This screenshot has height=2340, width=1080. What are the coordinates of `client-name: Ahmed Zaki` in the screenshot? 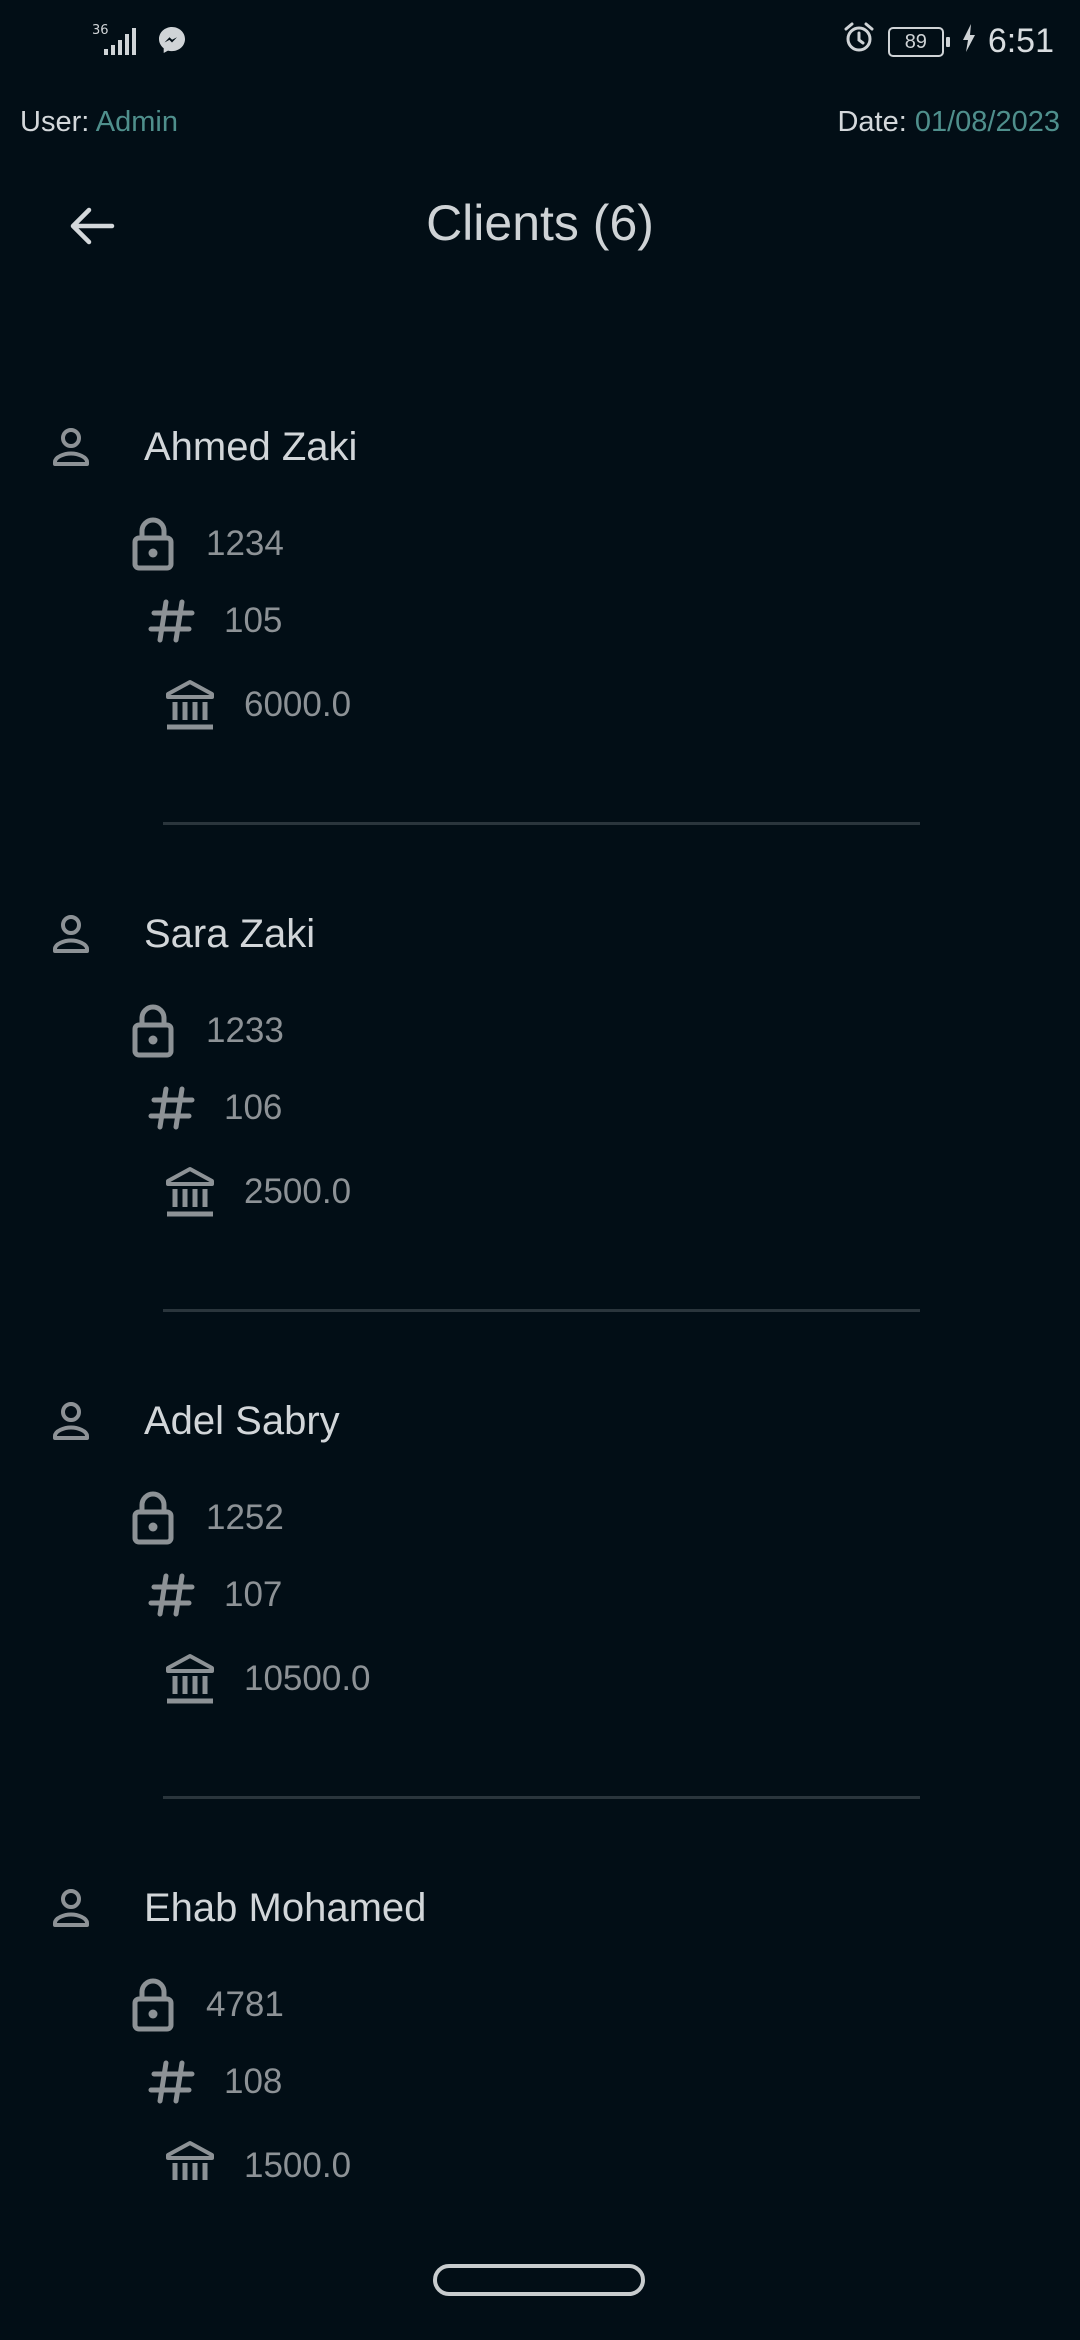 It's located at (251, 446).